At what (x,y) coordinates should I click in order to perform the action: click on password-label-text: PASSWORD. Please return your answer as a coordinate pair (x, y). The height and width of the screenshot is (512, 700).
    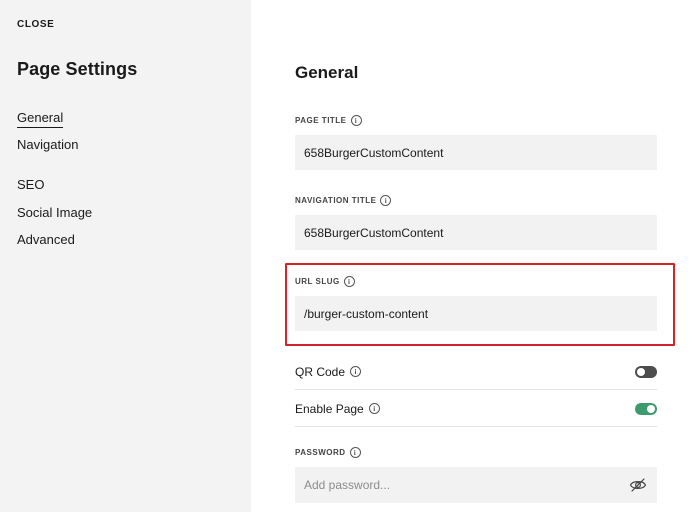
    Looking at the image, I should click on (320, 452).